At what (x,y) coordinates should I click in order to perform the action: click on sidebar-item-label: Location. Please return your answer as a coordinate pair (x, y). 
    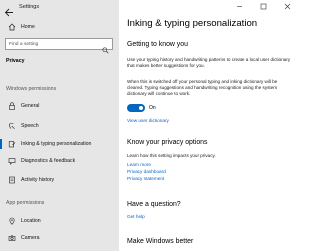
    Looking at the image, I should click on (31, 221).